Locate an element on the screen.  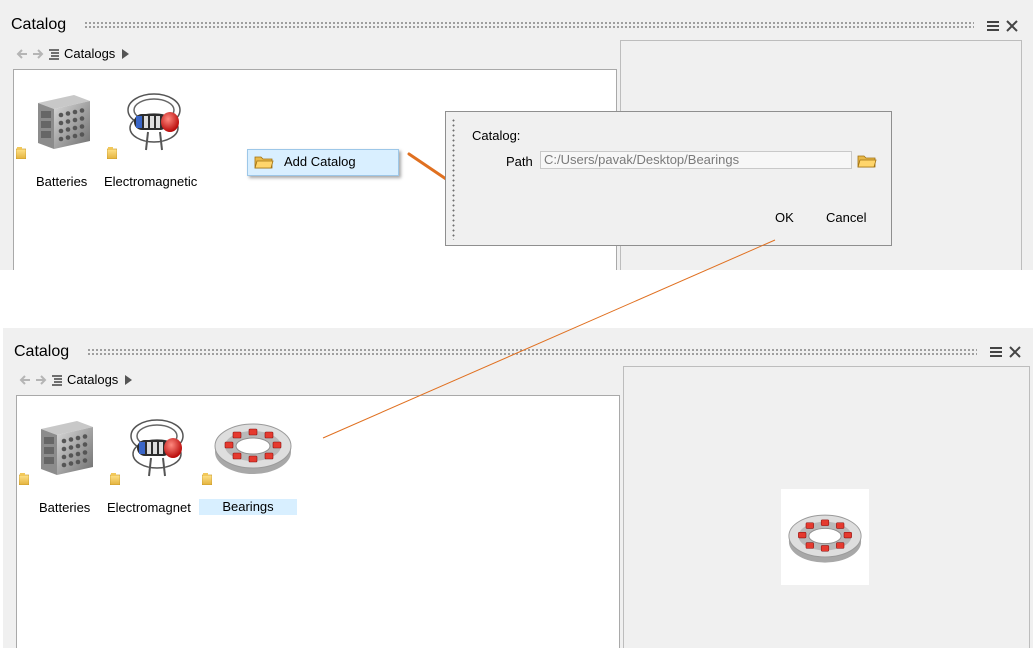
dialog-grip is located at coordinates (453, 179).